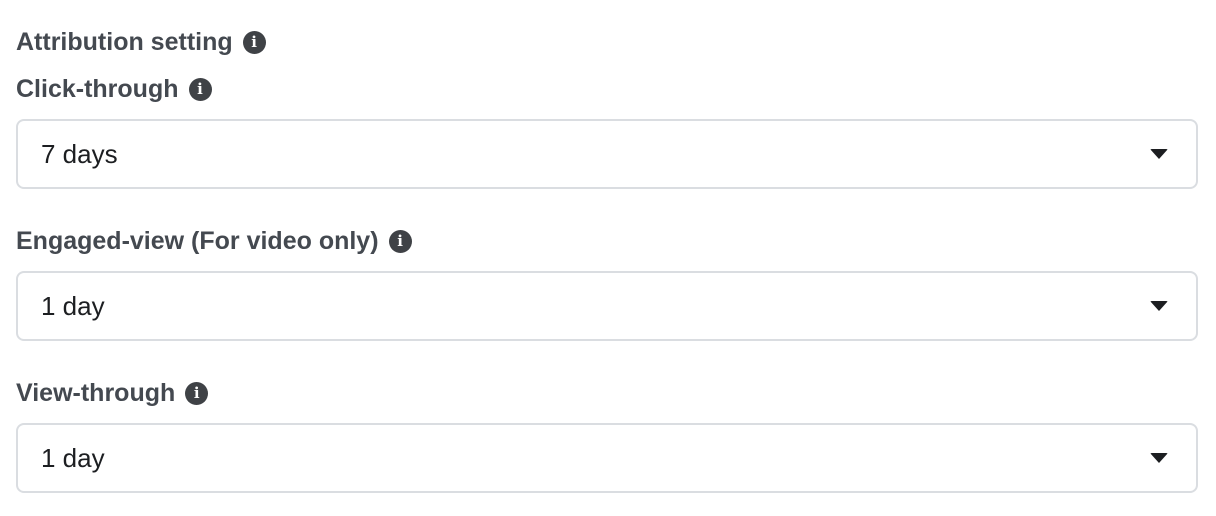  I want to click on view-through-label-row: View-through i, so click(112, 393).